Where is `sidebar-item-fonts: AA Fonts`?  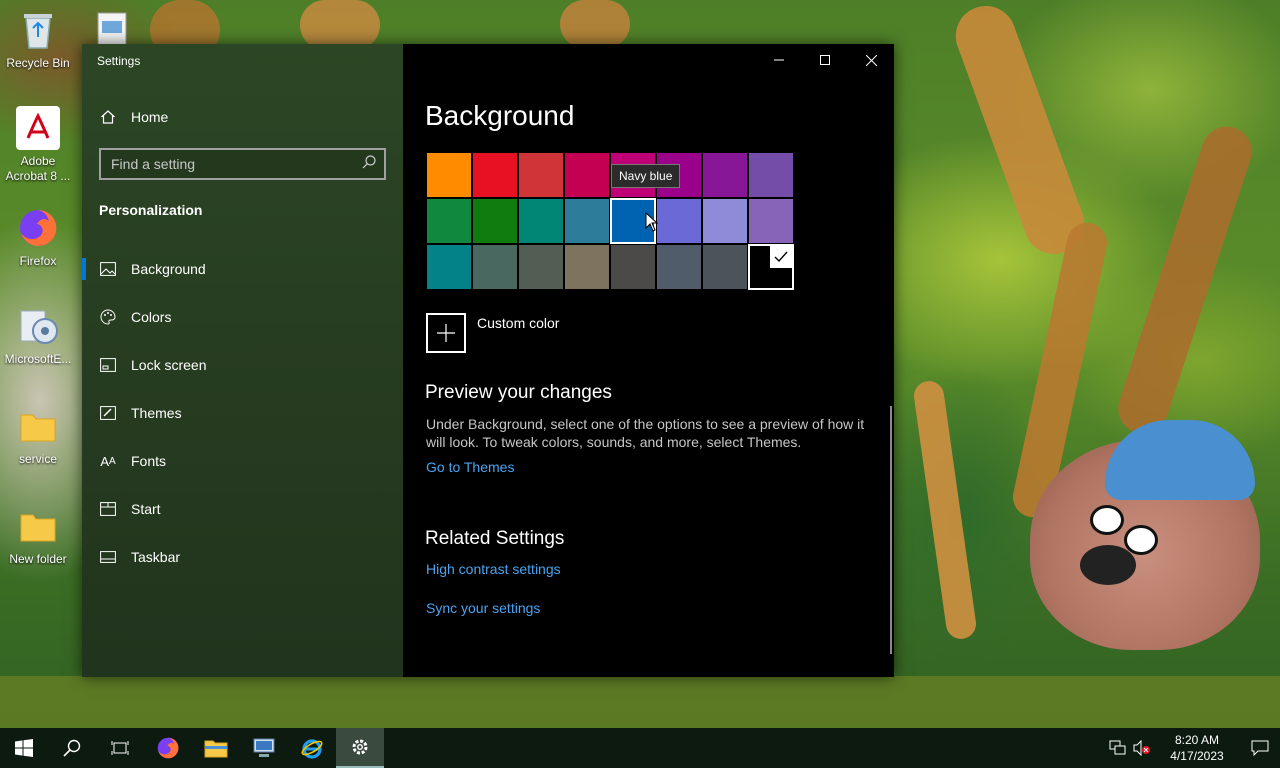 sidebar-item-fonts: AA Fonts is located at coordinates (242, 461).